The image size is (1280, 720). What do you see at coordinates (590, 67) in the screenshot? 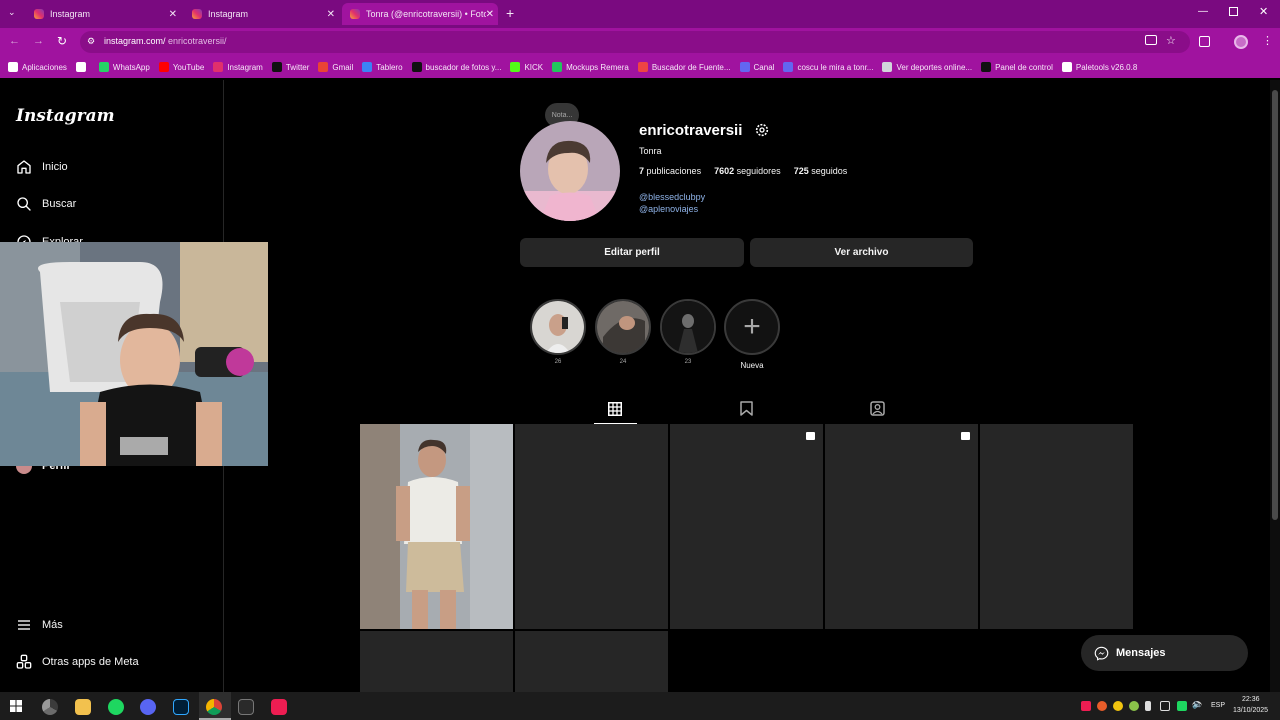
I see `bookmark-item: Mockups Remera` at bounding box center [590, 67].